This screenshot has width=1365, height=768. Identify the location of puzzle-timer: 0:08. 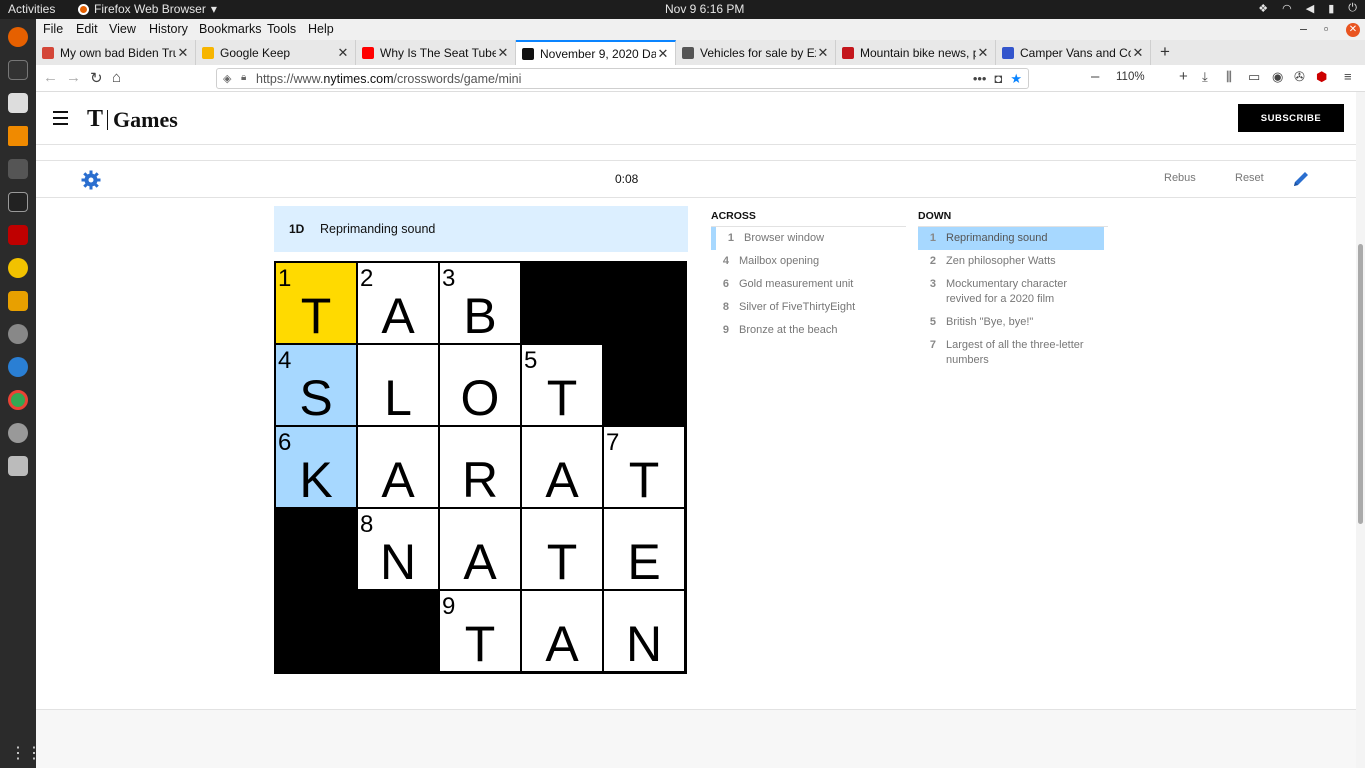
(626, 179).